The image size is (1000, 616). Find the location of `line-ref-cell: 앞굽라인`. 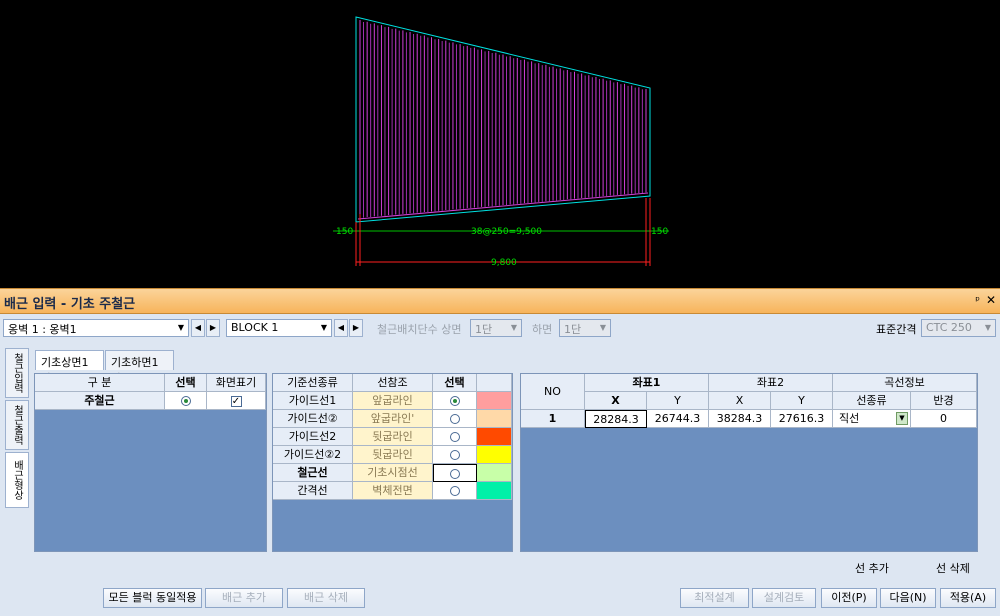

line-ref-cell: 앞굽라인 is located at coordinates (393, 401).